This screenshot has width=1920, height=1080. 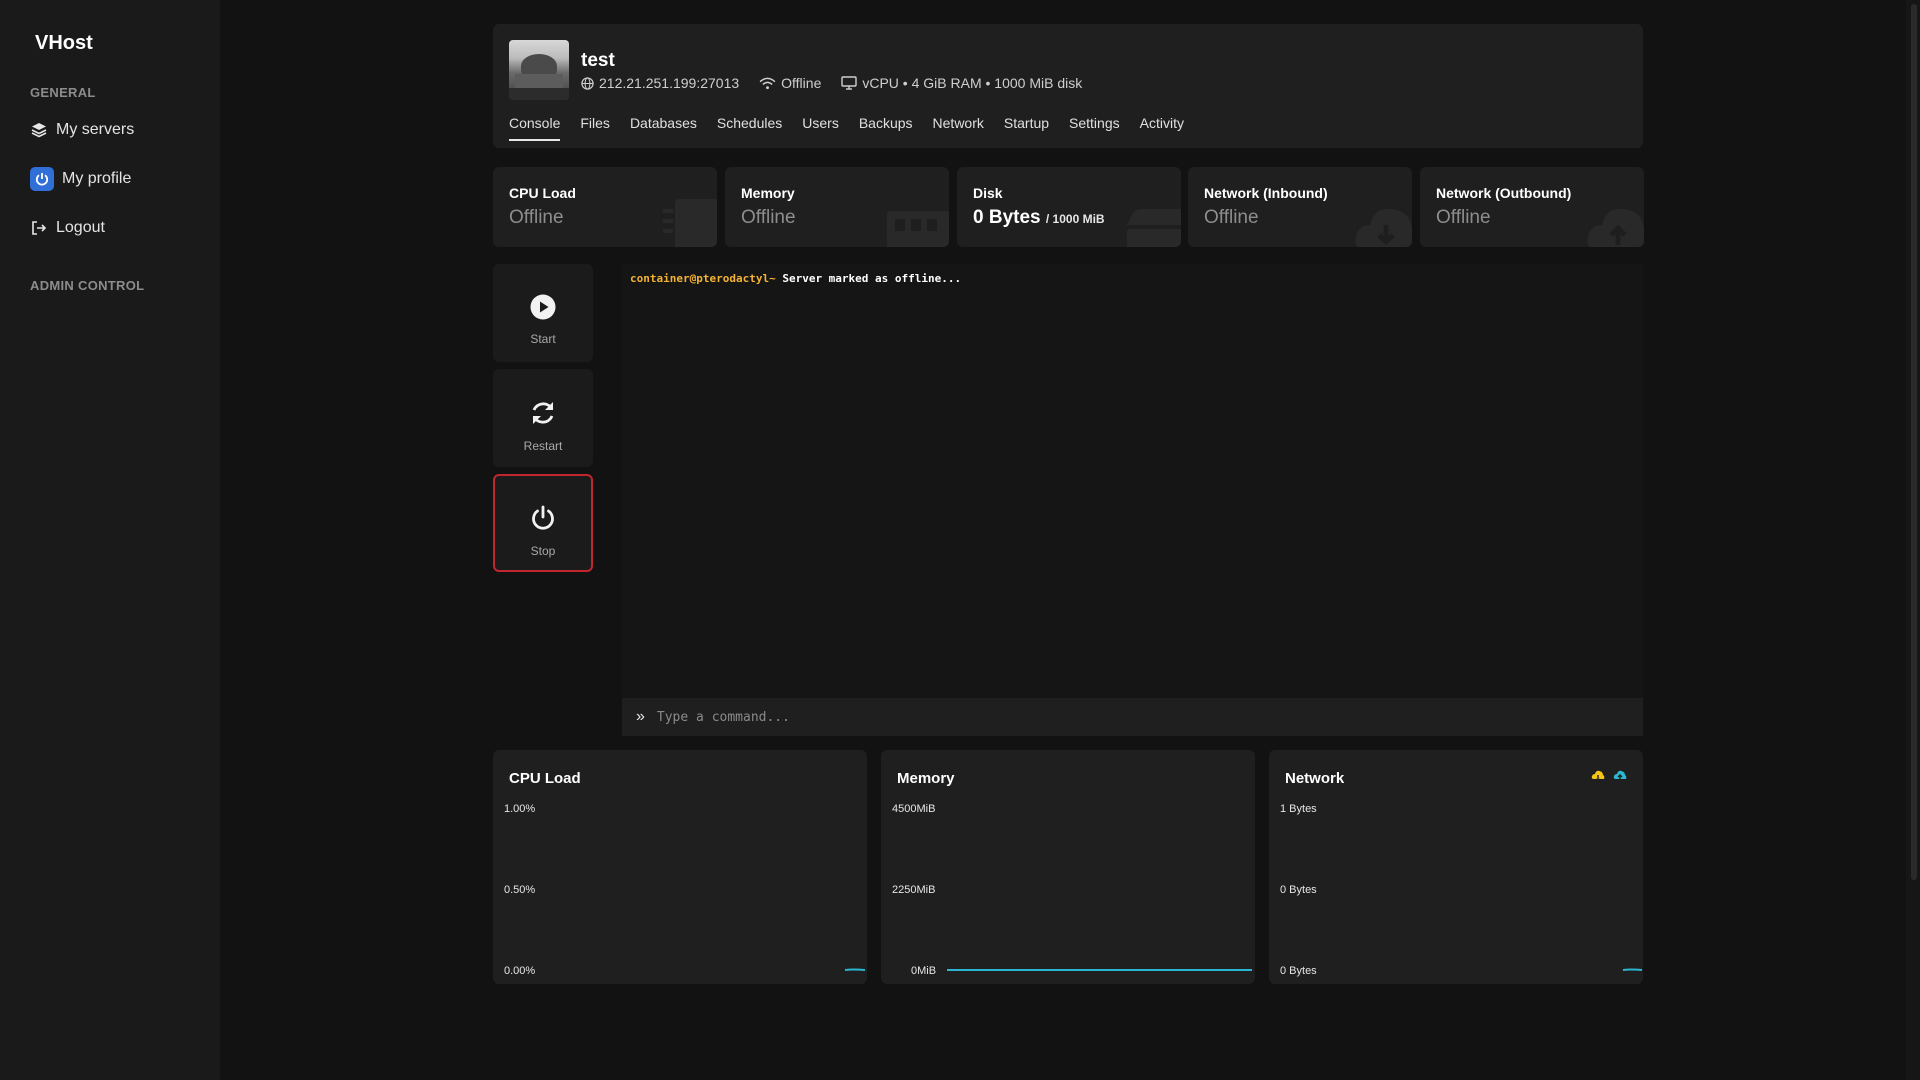 I want to click on sidebar-item-logout: Logout, so click(x=67, y=228).